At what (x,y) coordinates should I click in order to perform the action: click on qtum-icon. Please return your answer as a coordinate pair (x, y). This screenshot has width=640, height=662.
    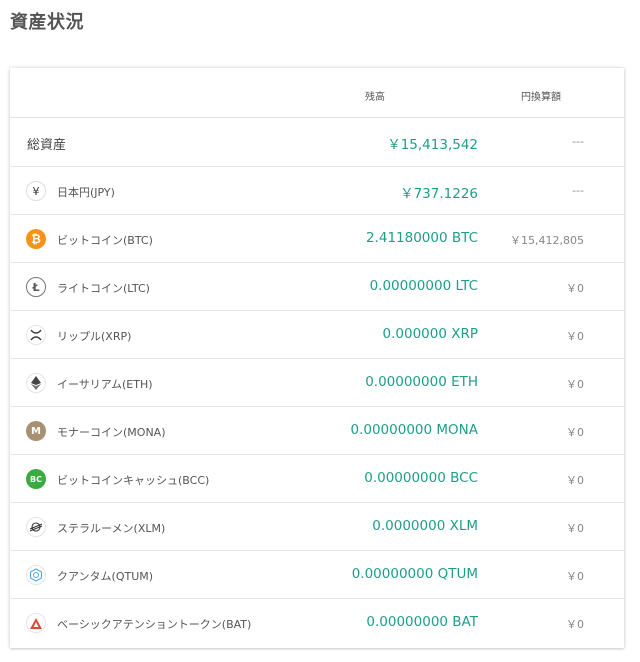
    Looking at the image, I should click on (36, 575).